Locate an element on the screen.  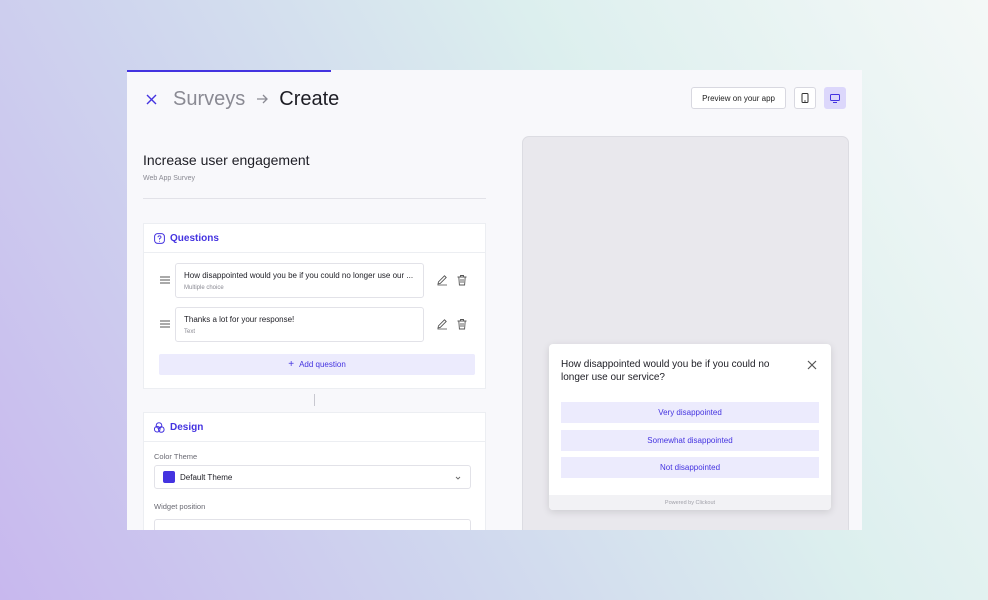
desktop-device-icon is located at coordinates (835, 98).